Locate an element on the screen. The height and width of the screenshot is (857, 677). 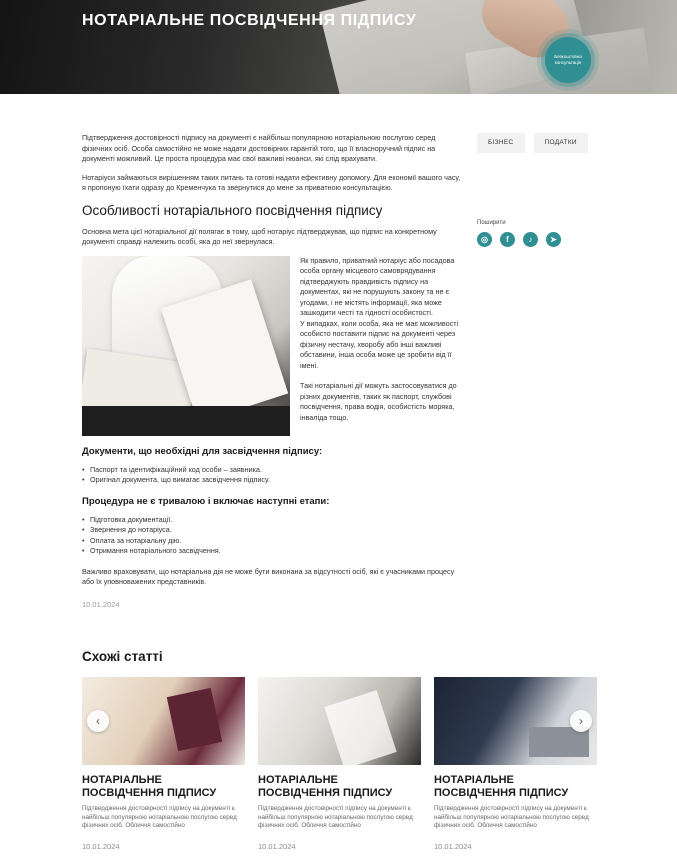
tag-taxes: ПОДАТКИ is located at coordinates (560, 143).